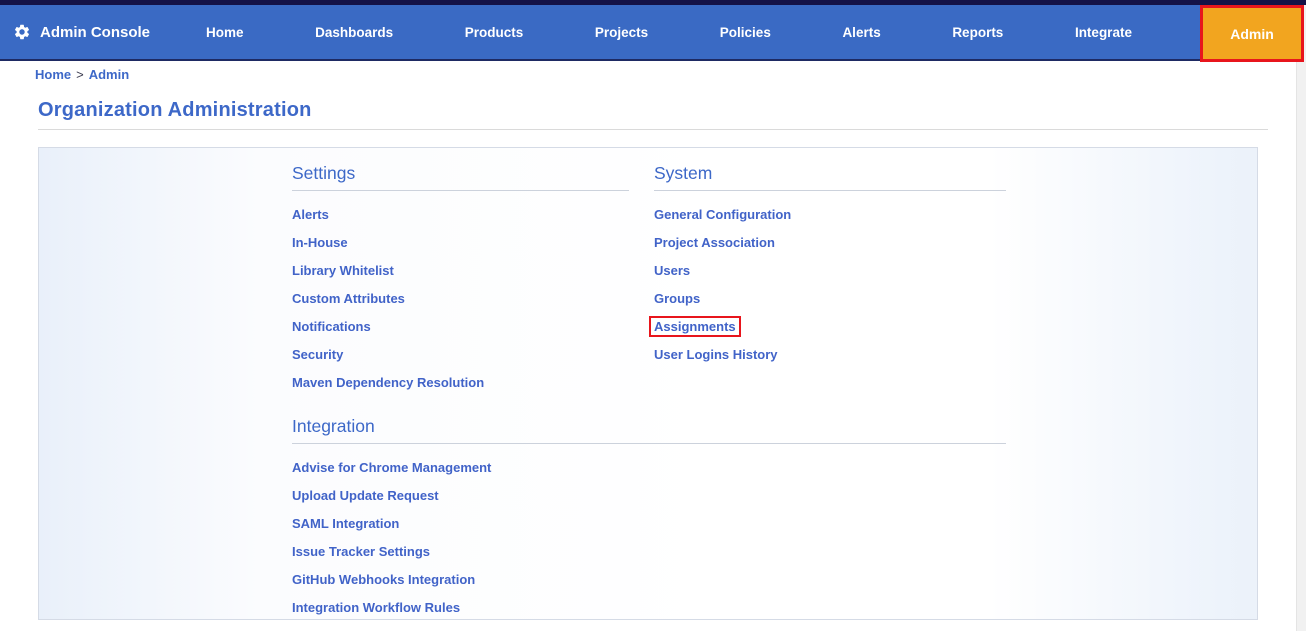 The image size is (1306, 631). Describe the element at coordinates (827, 326) in the screenshot. I see `list-item: Assignments` at that location.